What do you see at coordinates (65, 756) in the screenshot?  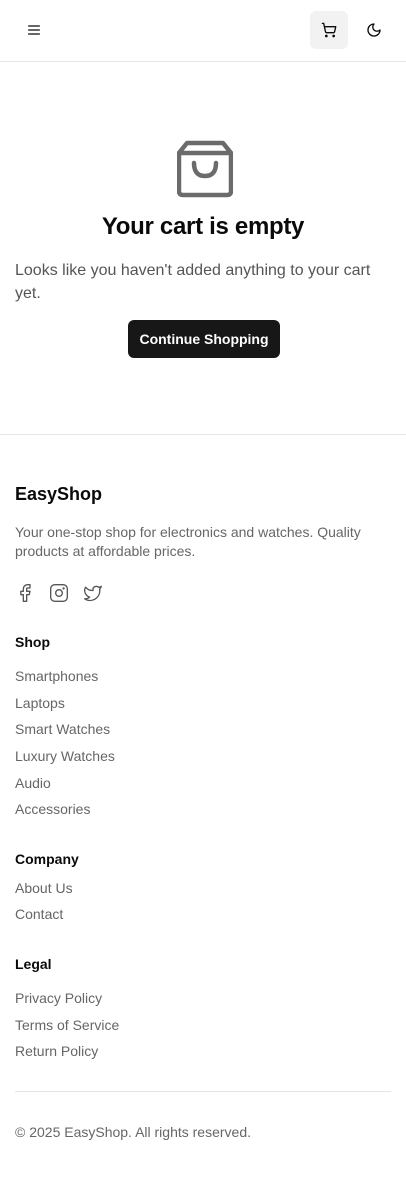 I see `footer-link-luxury-watches: Luxury Watches` at bounding box center [65, 756].